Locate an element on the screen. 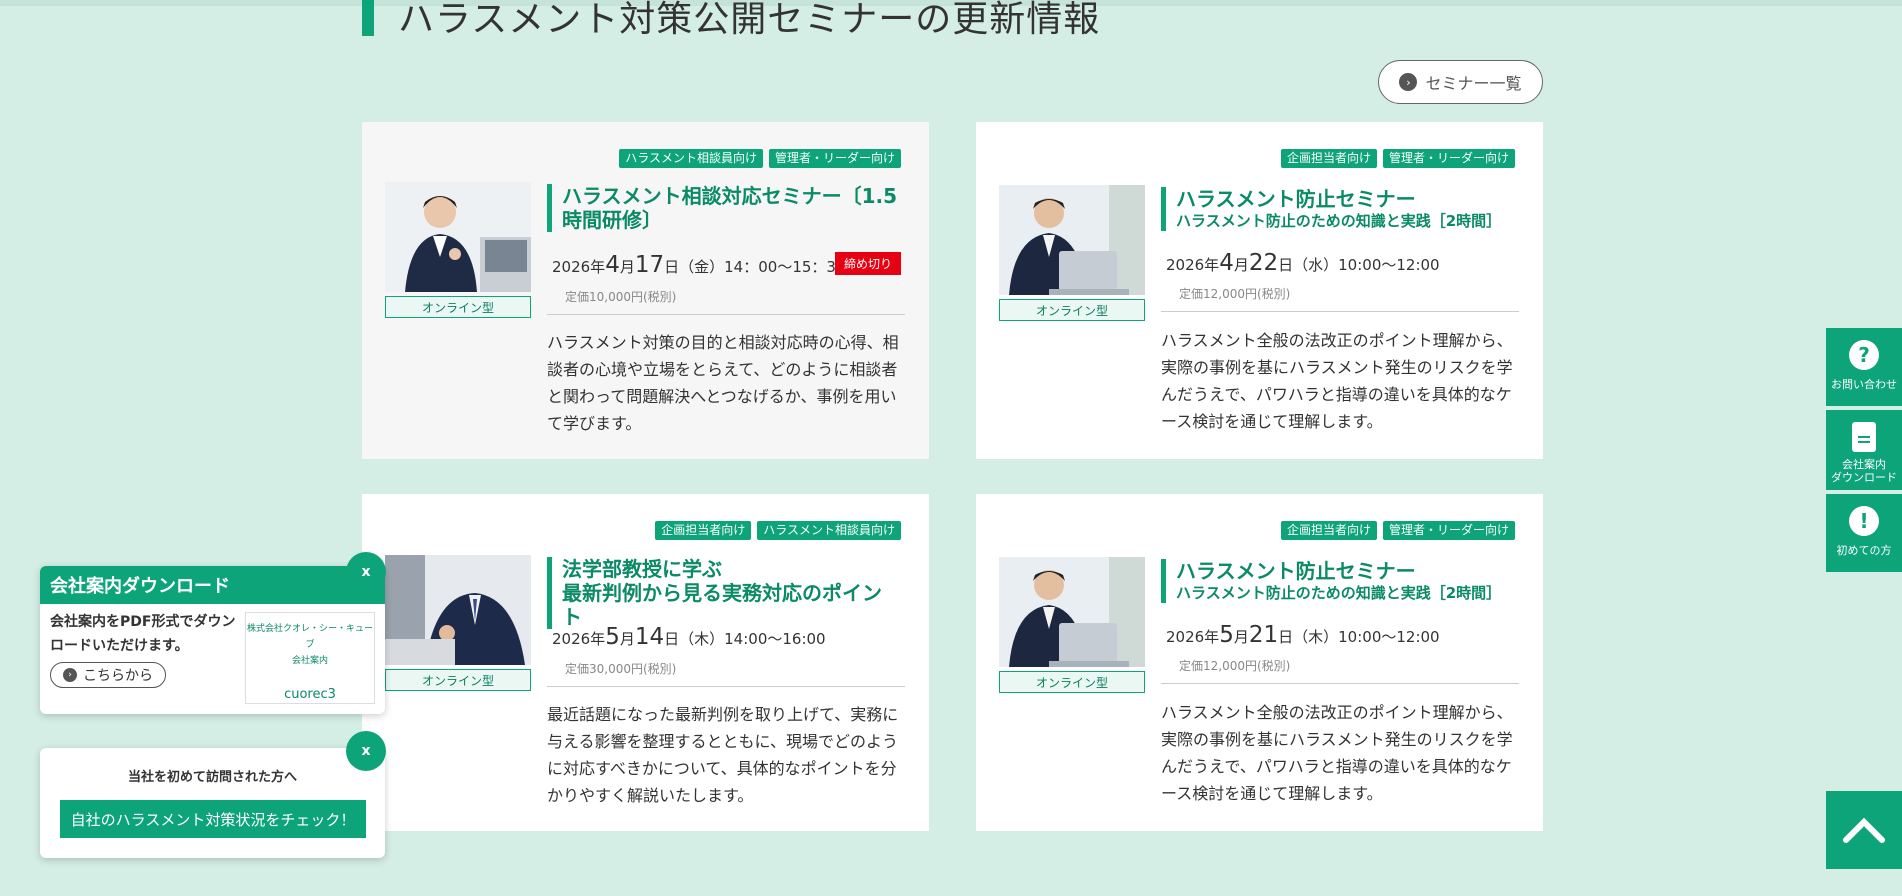 The image size is (1902, 896). chevron-up-icon is located at coordinates (1864, 830).